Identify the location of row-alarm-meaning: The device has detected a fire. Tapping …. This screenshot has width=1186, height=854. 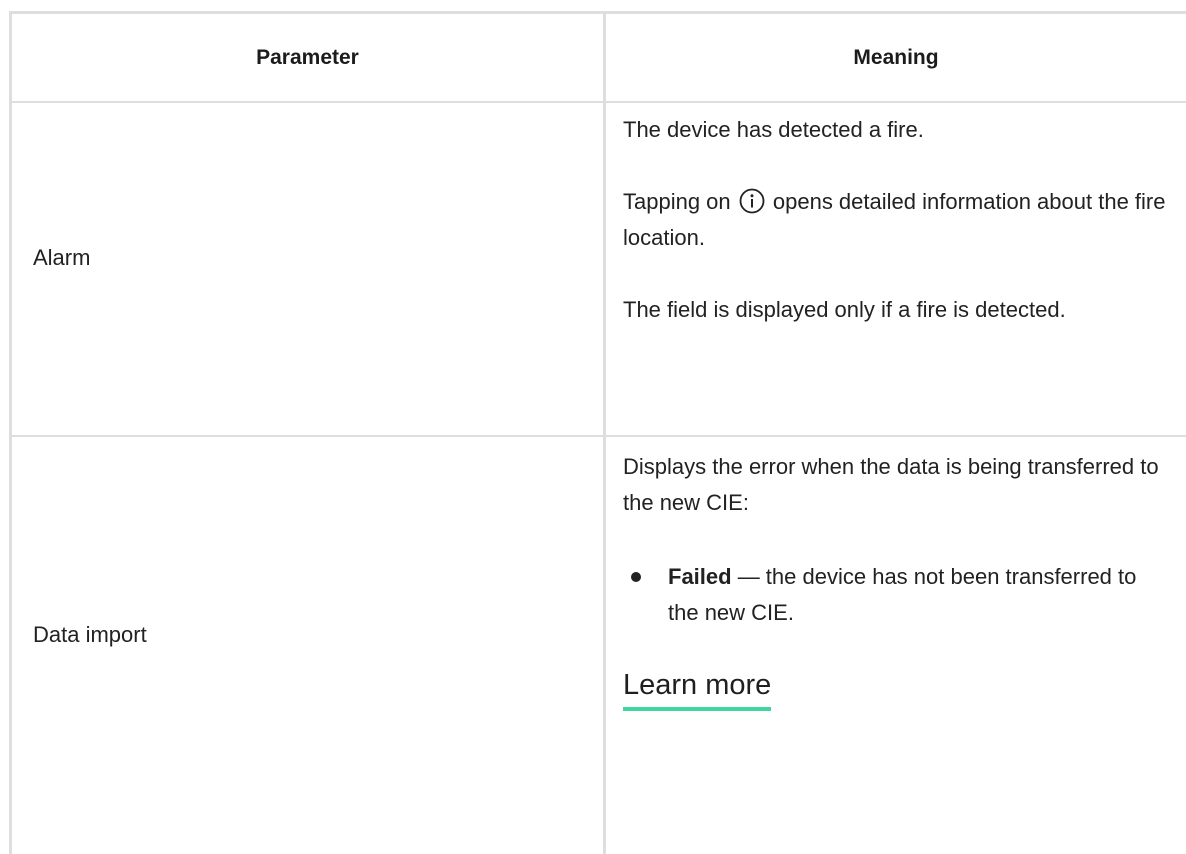
(896, 238).